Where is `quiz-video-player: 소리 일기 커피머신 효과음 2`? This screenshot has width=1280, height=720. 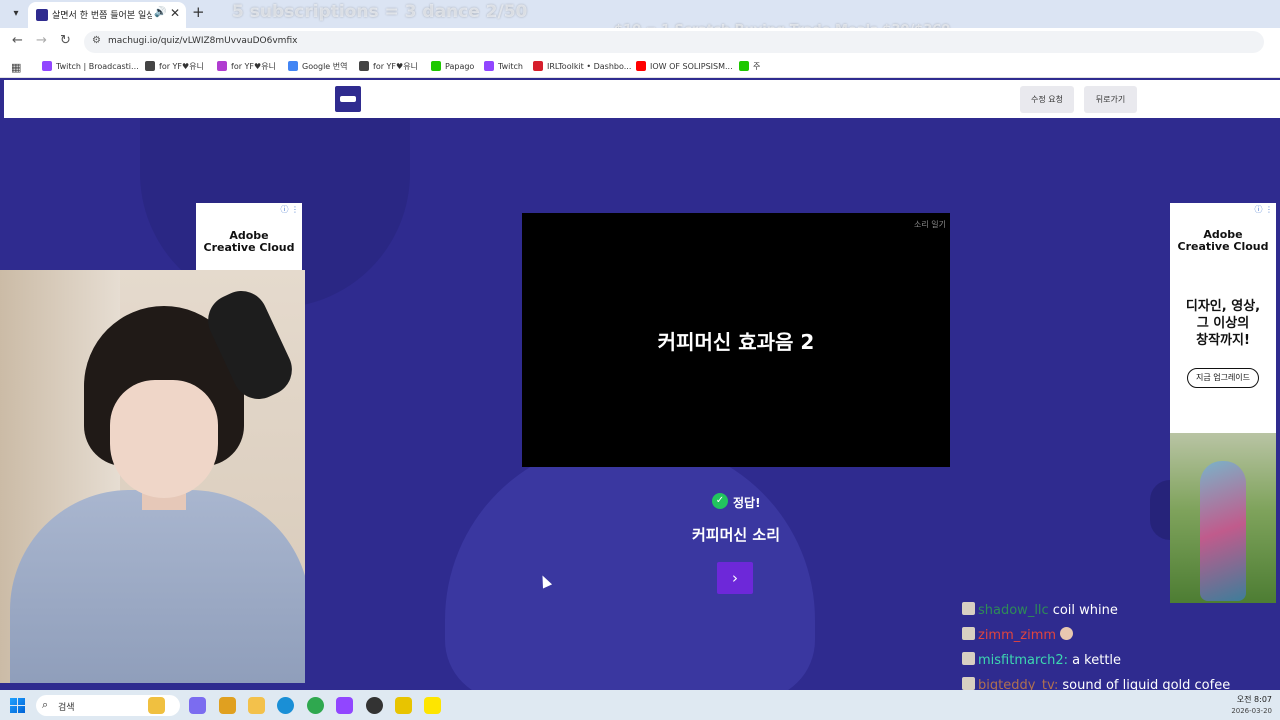
quiz-video-player: 소리 일기 커피머신 효과음 2 is located at coordinates (736, 340).